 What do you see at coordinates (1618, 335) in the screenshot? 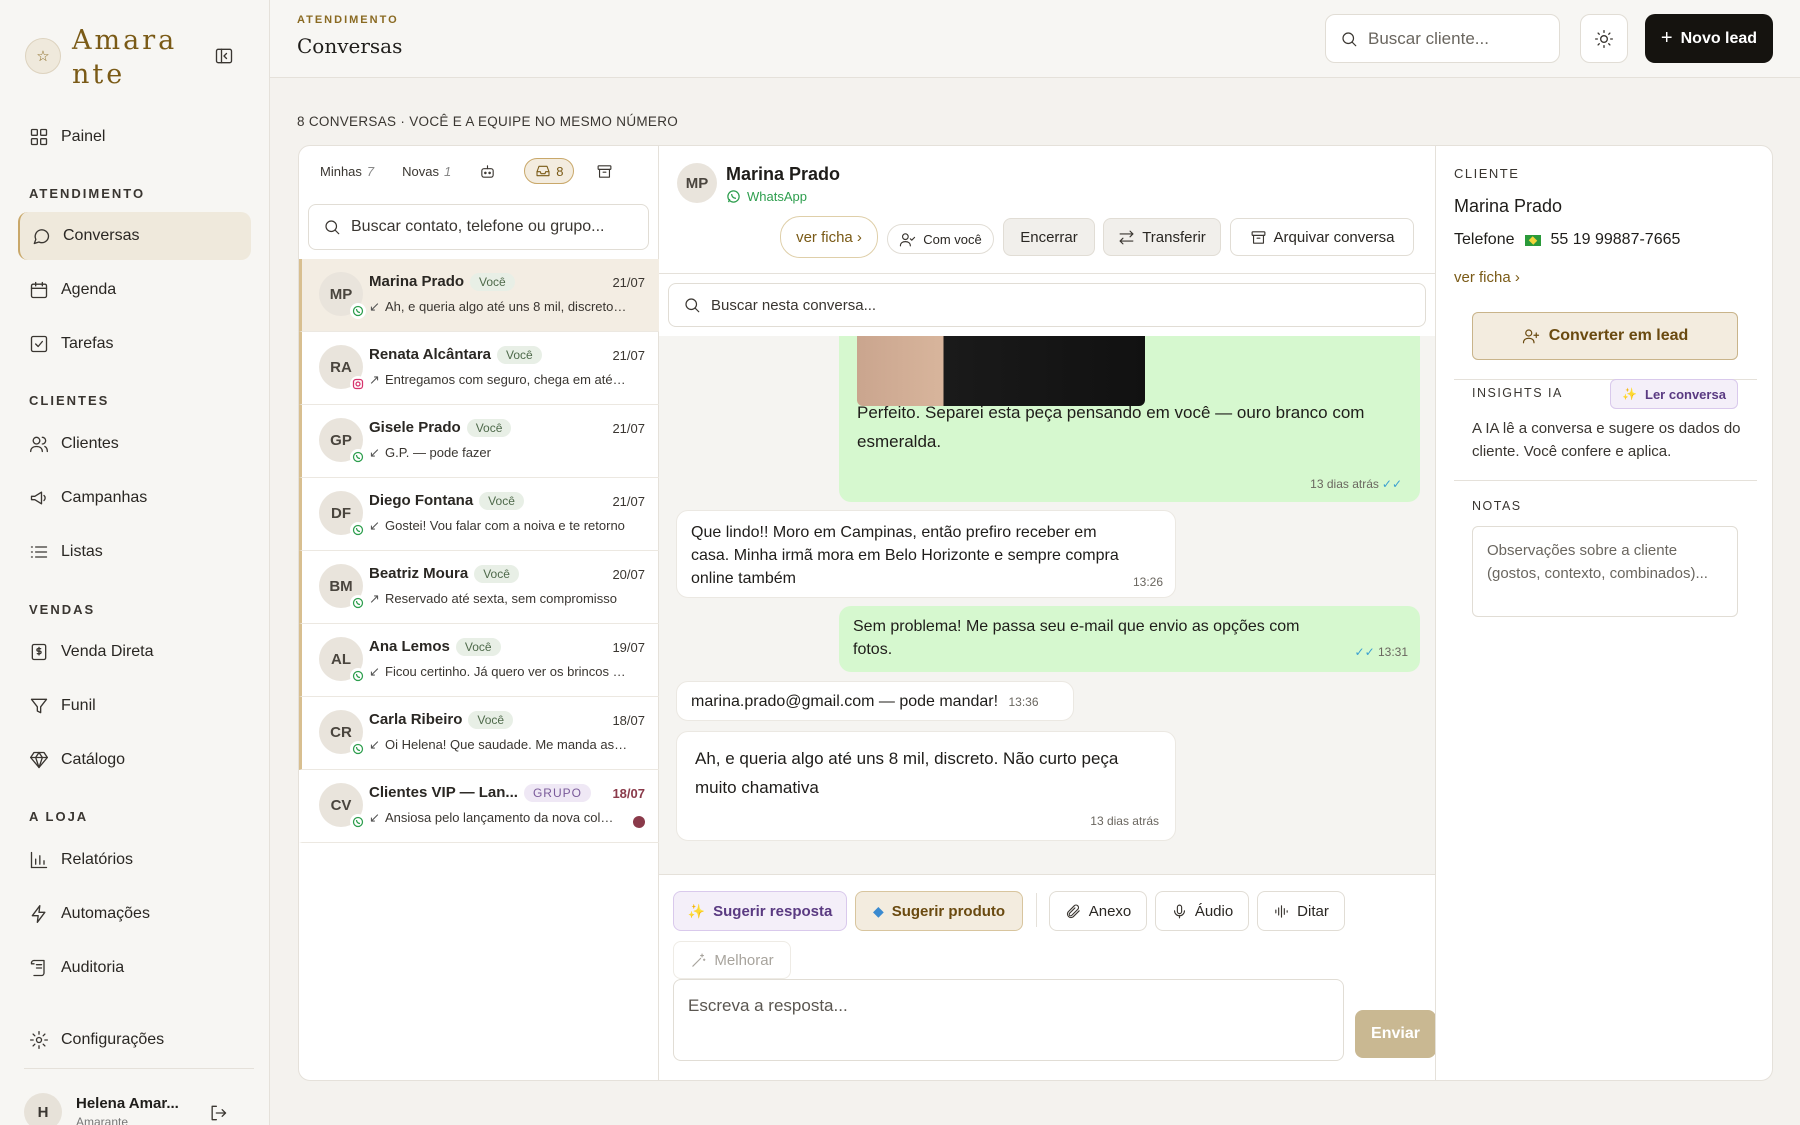
I see `button-label: Converter em lead` at bounding box center [1618, 335].